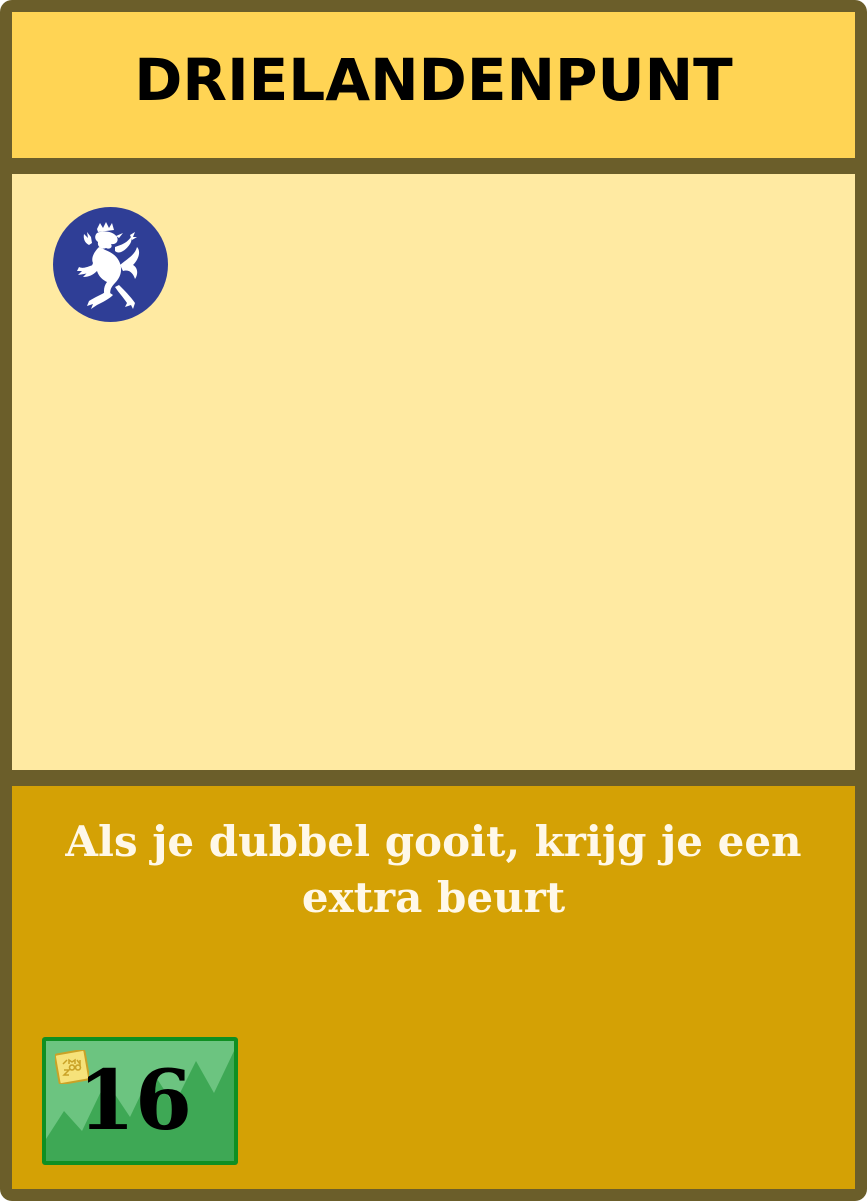  Describe the element at coordinates (110, 264) in the screenshot. I see `lion-rampant-icon` at that location.